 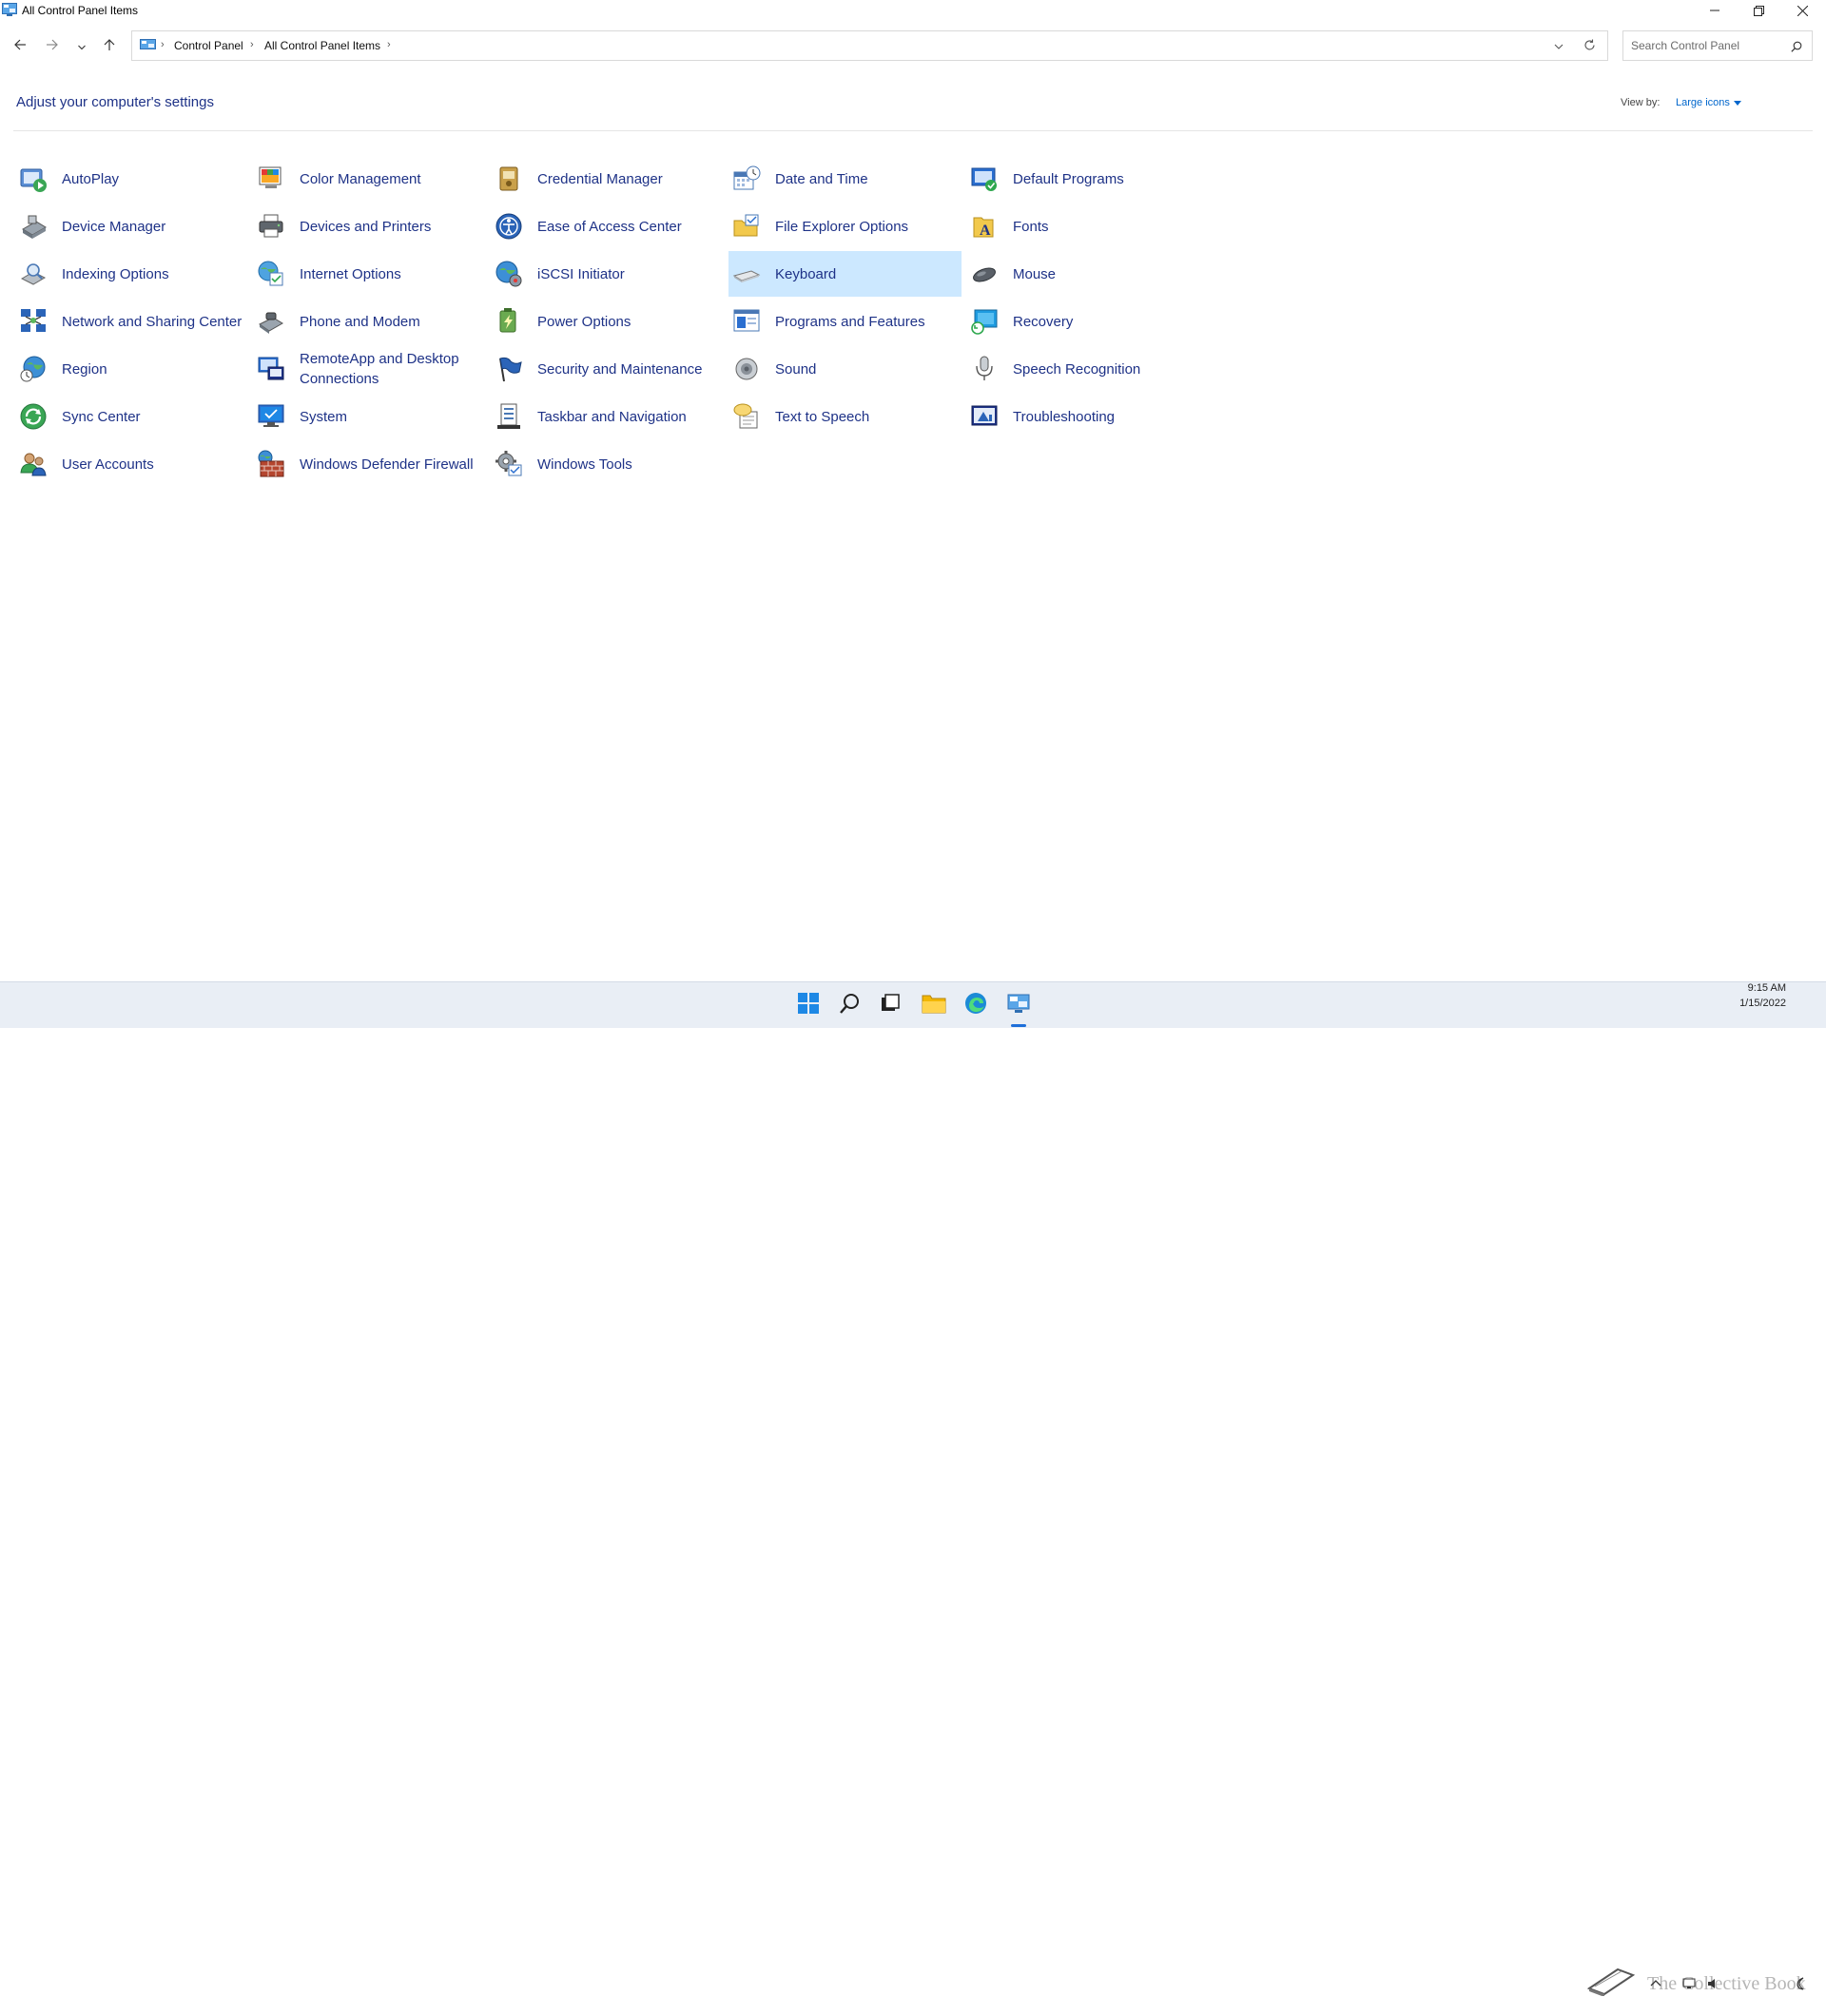 I want to click on minimize-icon, so click(x=1714, y=11).